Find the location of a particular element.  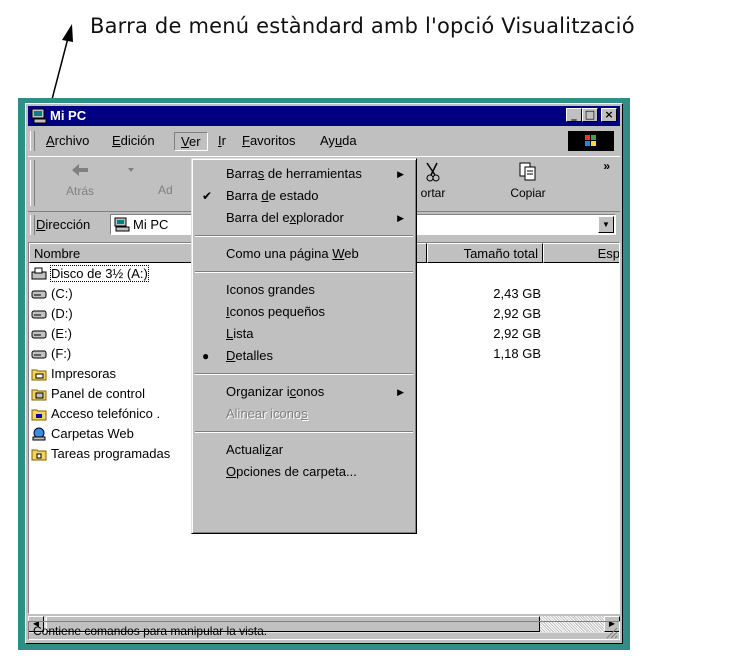

back-label: Atrás is located at coordinates (79, 191).